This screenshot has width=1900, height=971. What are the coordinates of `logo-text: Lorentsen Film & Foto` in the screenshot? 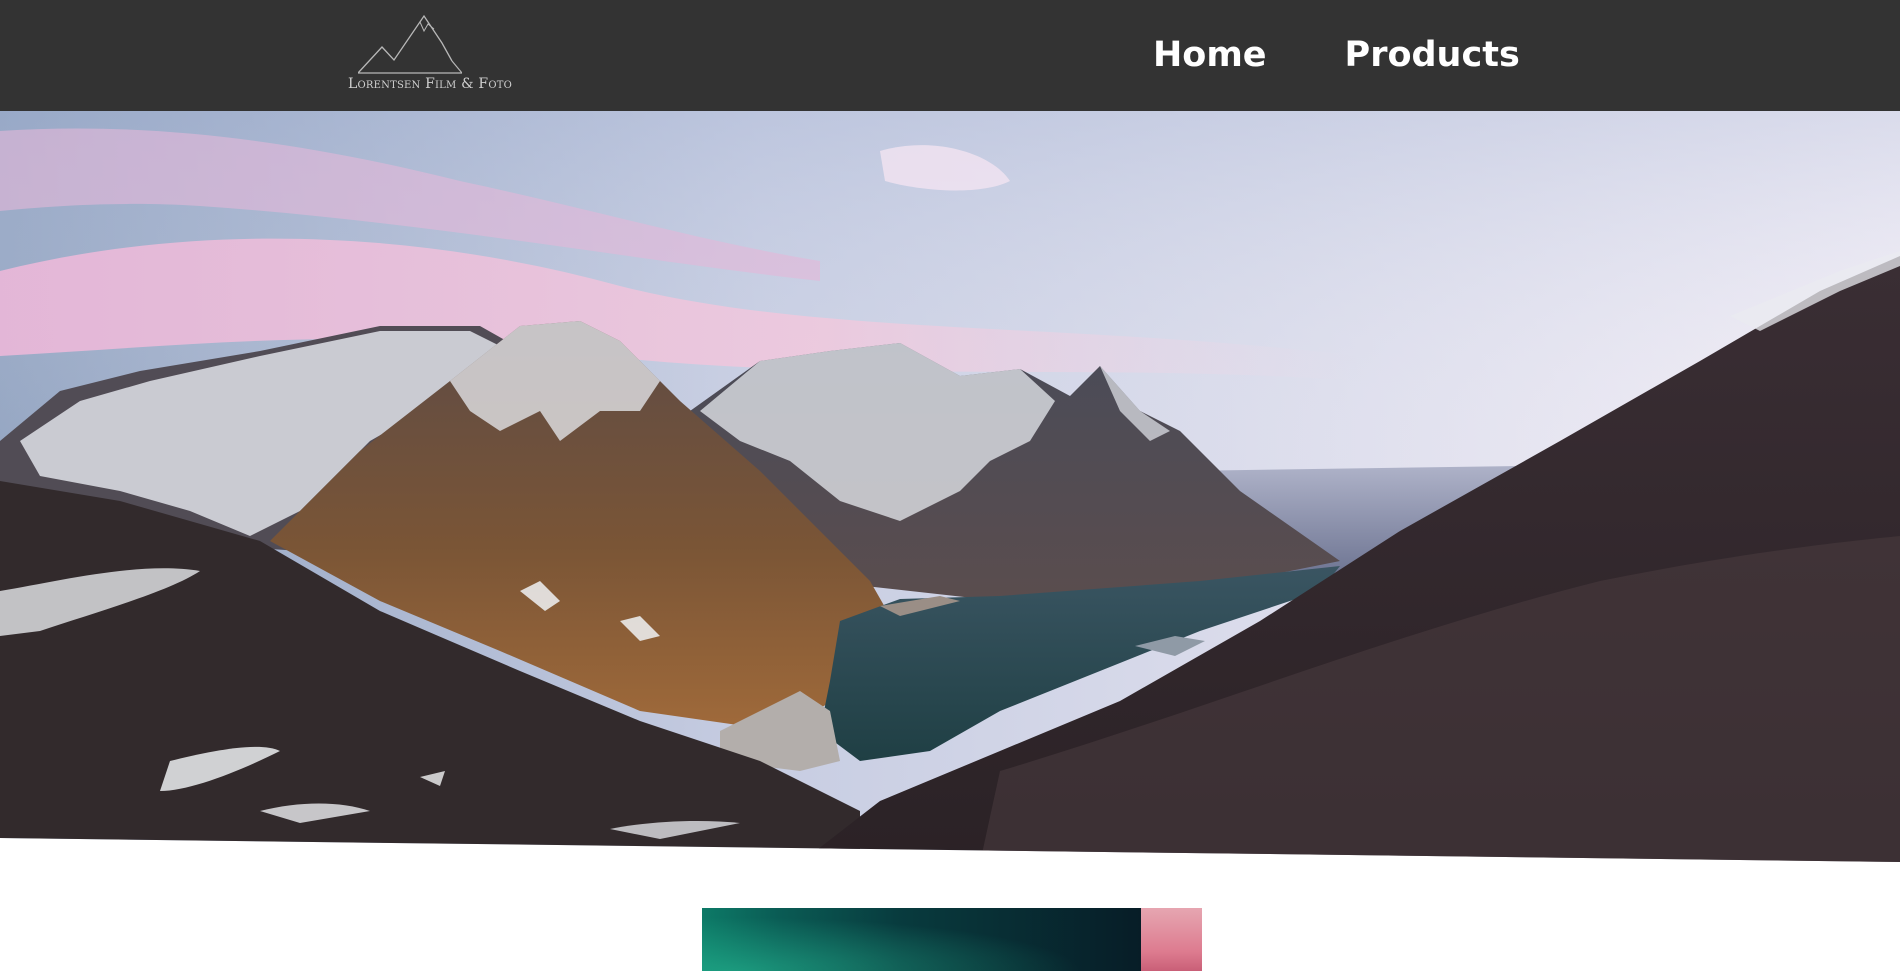 It's located at (430, 84).